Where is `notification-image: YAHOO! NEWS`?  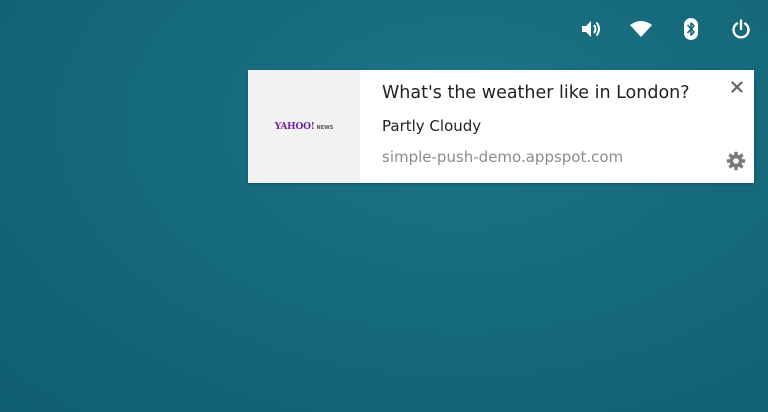 notification-image: YAHOO! NEWS is located at coordinates (304, 126).